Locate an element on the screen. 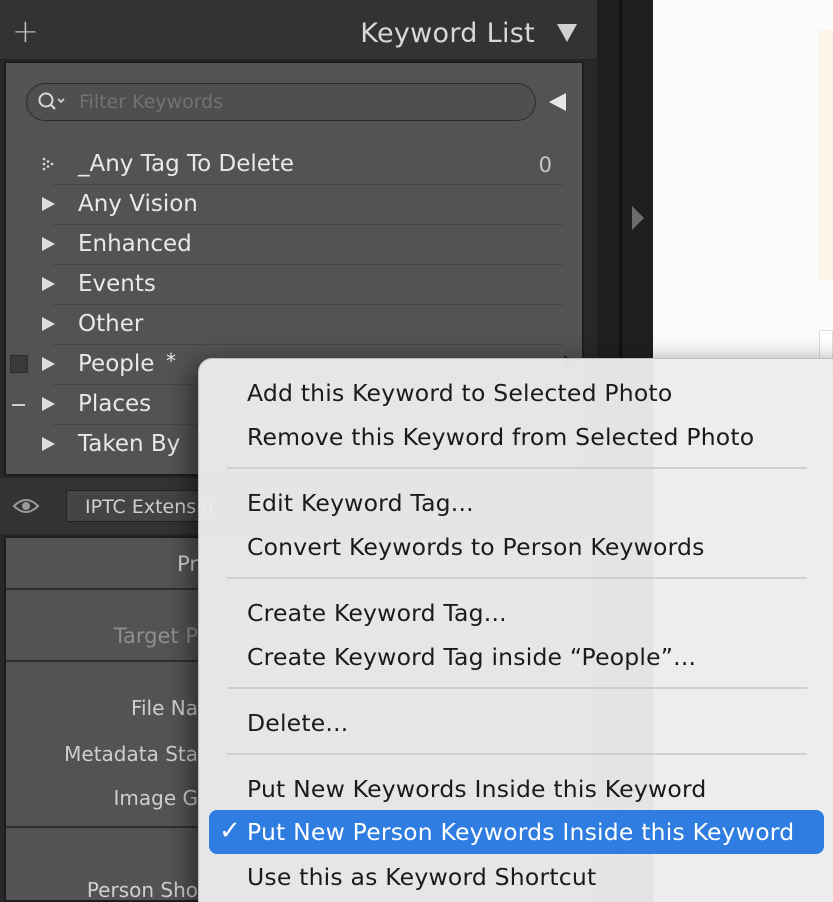  keyword-count: 0 is located at coordinates (545, 165).